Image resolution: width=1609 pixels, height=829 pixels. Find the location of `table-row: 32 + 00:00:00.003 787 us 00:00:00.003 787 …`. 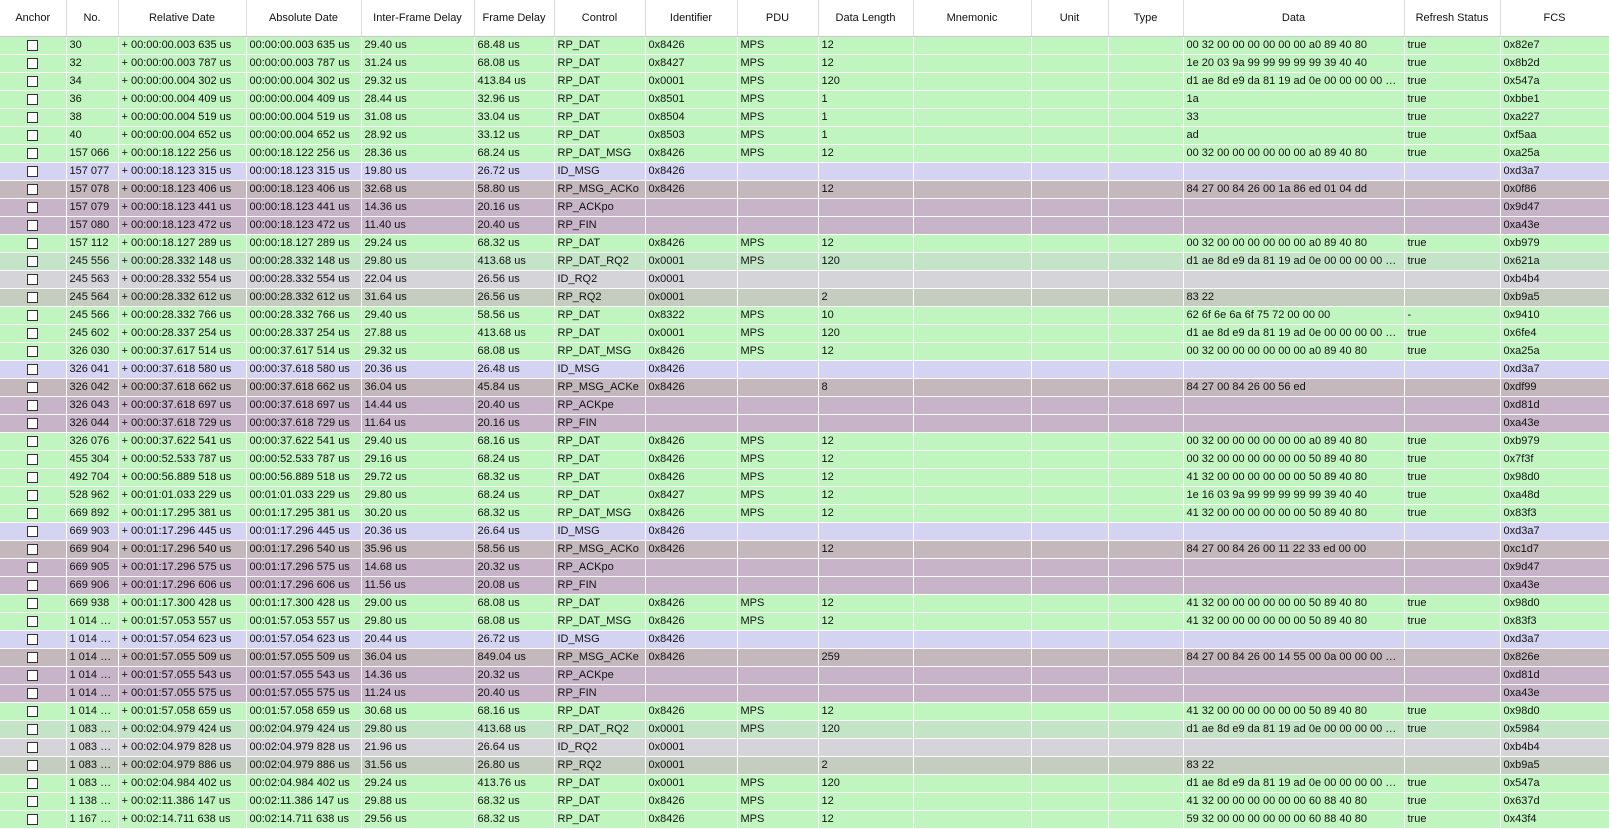

table-row: 32 + 00:00:00.003 787 us 00:00:00.003 787 … is located at coordinates (804, 63).